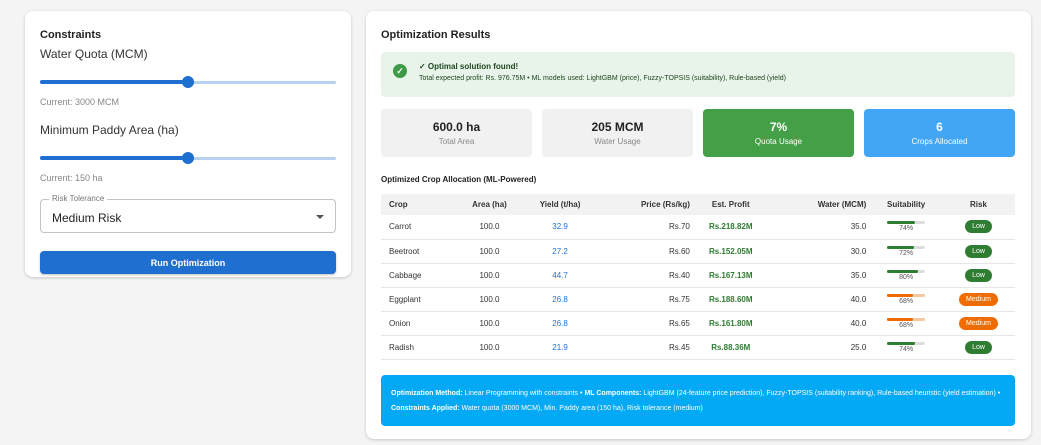  Describe the element at coordinates (617, 141) in the screenshot. I see `stat-label: Water Usage` at that location.